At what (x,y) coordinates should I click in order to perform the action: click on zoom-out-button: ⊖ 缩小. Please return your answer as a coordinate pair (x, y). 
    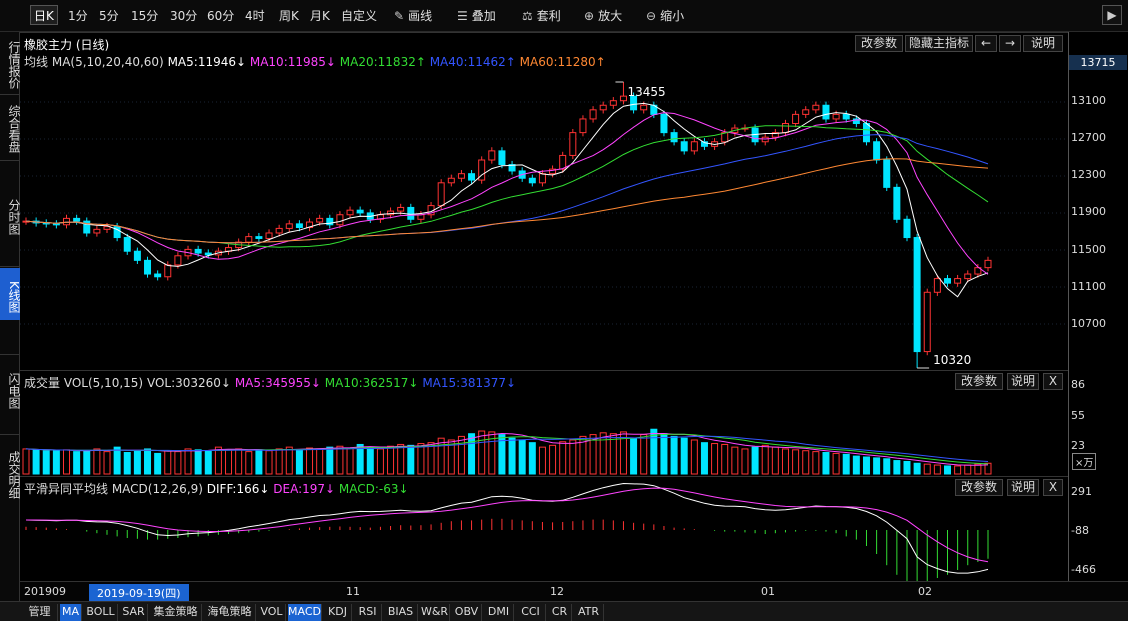
    Looking at the image, I should click on (665, 16).